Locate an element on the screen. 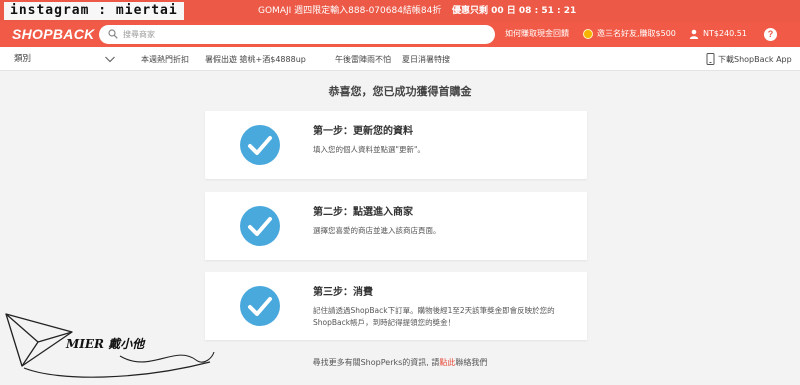  step-card-2: 第二步：點選進入商家 選擇您喜愛的商店並進入該商店頁面。 is located at coordinates (396, 226).